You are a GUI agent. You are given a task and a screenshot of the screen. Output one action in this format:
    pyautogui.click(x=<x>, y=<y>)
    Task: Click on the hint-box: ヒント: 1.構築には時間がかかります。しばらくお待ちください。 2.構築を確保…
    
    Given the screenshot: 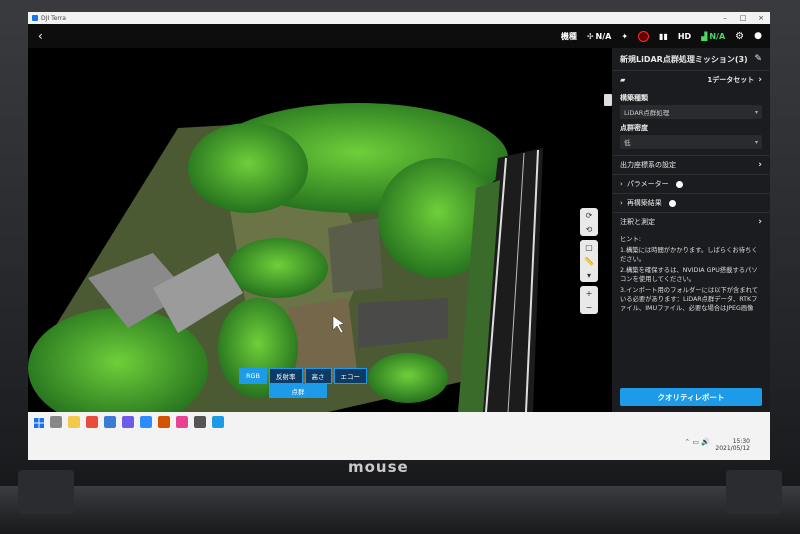 What is the action you would take?
    pyautogui.click(x=691, y=275)
    